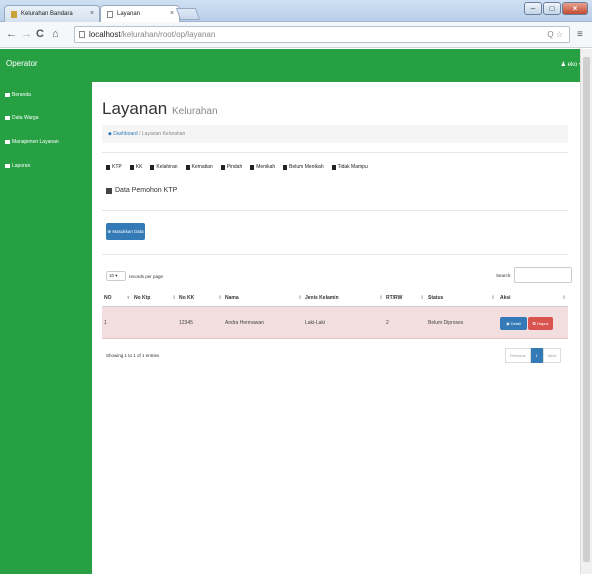 The height and width of the screenshot is (574, 592). What do you see at coordinates (110, 14) in the screenshot?
I see `tab-page-icon` at bounding box center [110, 14].